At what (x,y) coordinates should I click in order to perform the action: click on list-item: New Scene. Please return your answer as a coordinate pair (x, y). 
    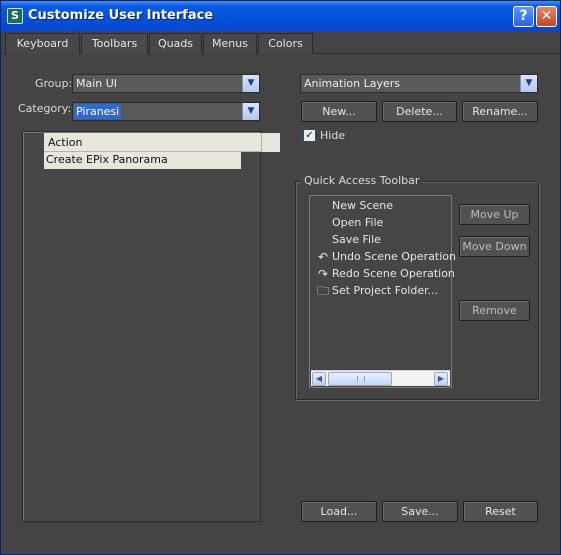
    Looking at the image, I should click on (381, 206).